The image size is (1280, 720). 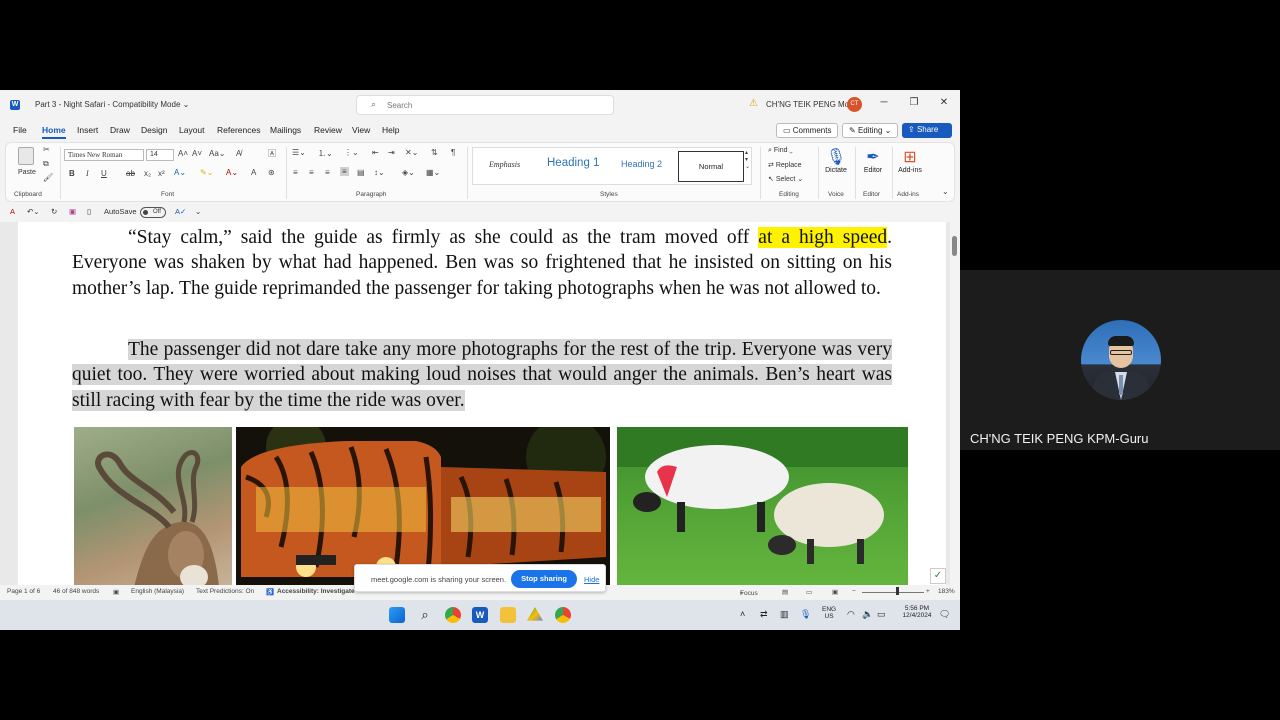 I want to click on highlight-color-icon: ✎⌄, so click(x=206, y=172).